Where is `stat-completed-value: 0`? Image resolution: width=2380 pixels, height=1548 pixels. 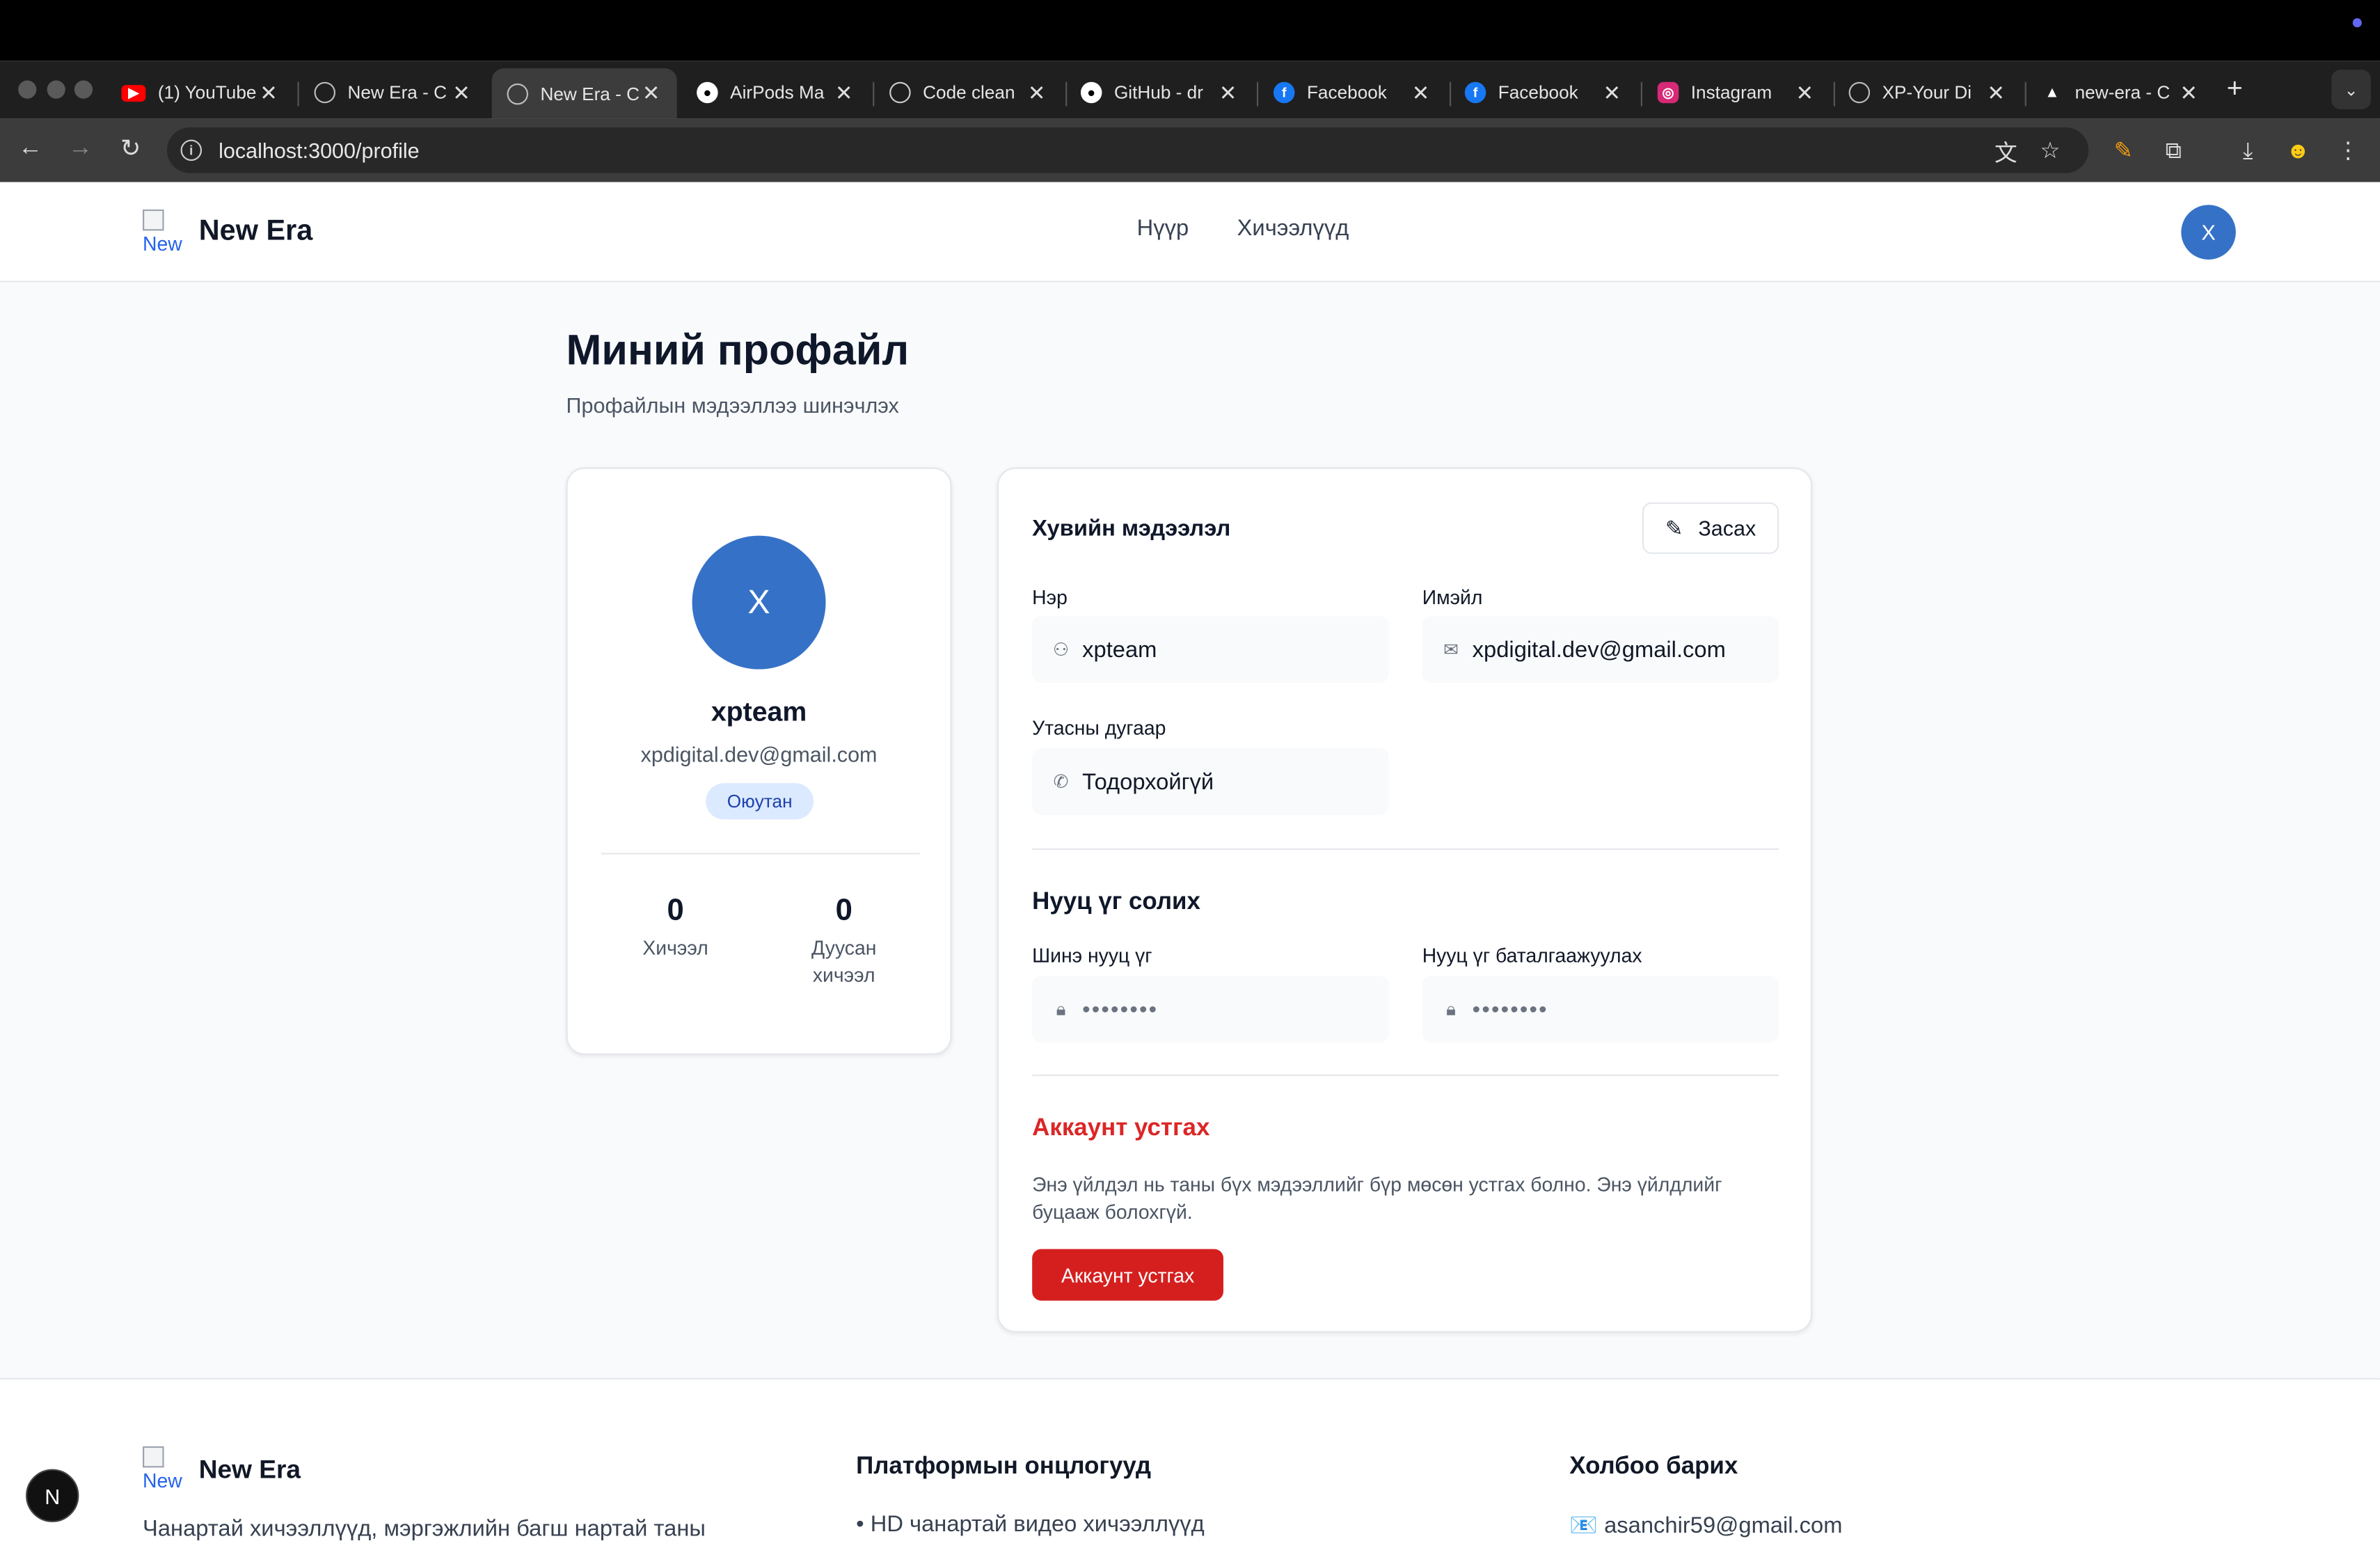
stat-completed-value: 0 is located at coordinates (843, 911).